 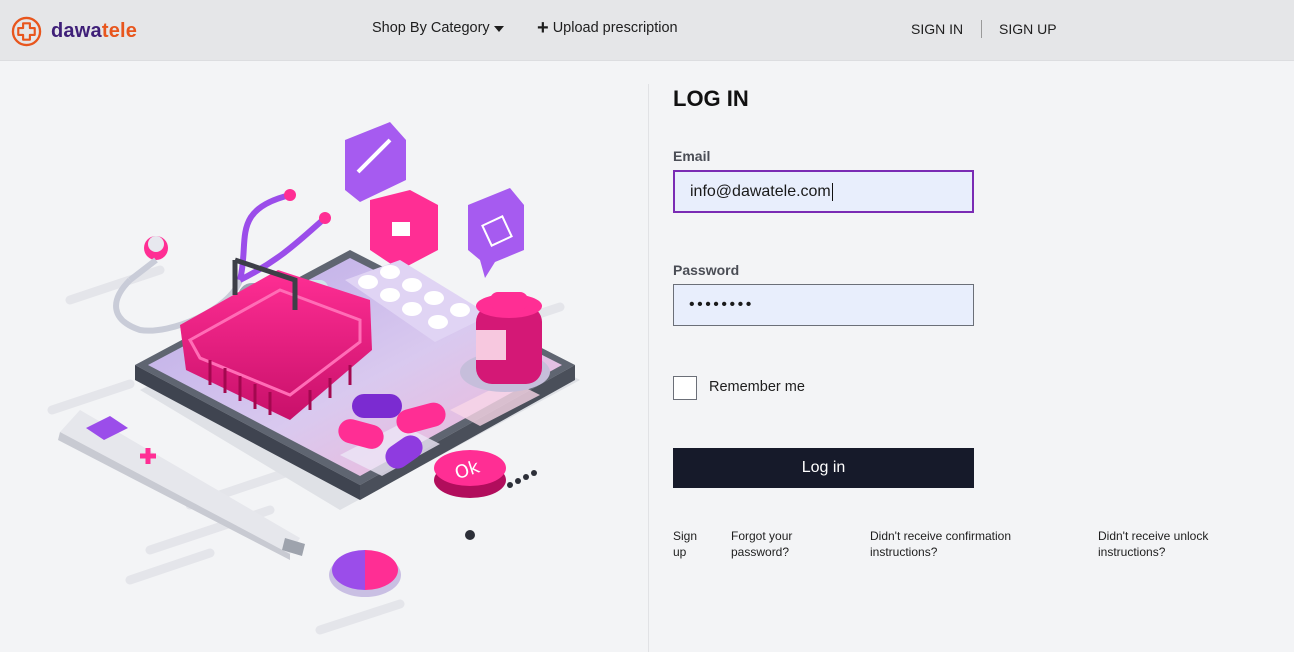 What do you see at coordinates (1028, 29) in the screenshot?
I see `sign-up-link: SIGN UP` at bounding box center [1028, 29].